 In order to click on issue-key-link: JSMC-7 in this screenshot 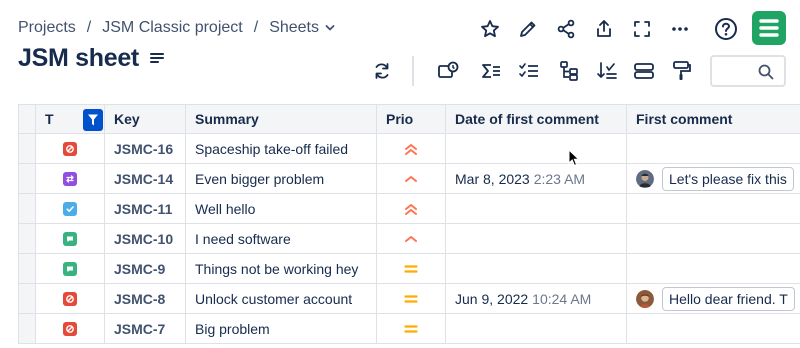, I will do `click(139, 329)`.